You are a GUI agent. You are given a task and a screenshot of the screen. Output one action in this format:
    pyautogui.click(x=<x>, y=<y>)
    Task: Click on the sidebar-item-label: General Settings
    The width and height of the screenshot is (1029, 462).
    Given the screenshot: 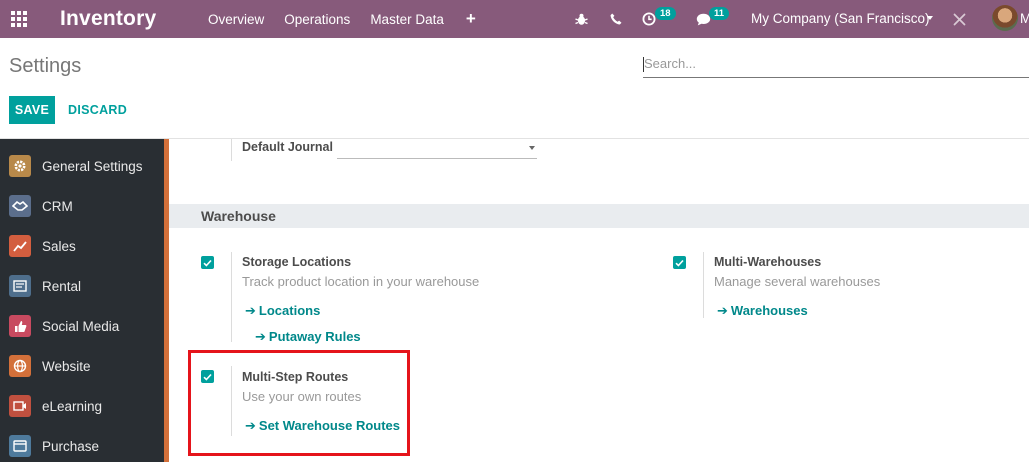 What is the action you would take?
    pyautogui.click(x=92, y=166)
    